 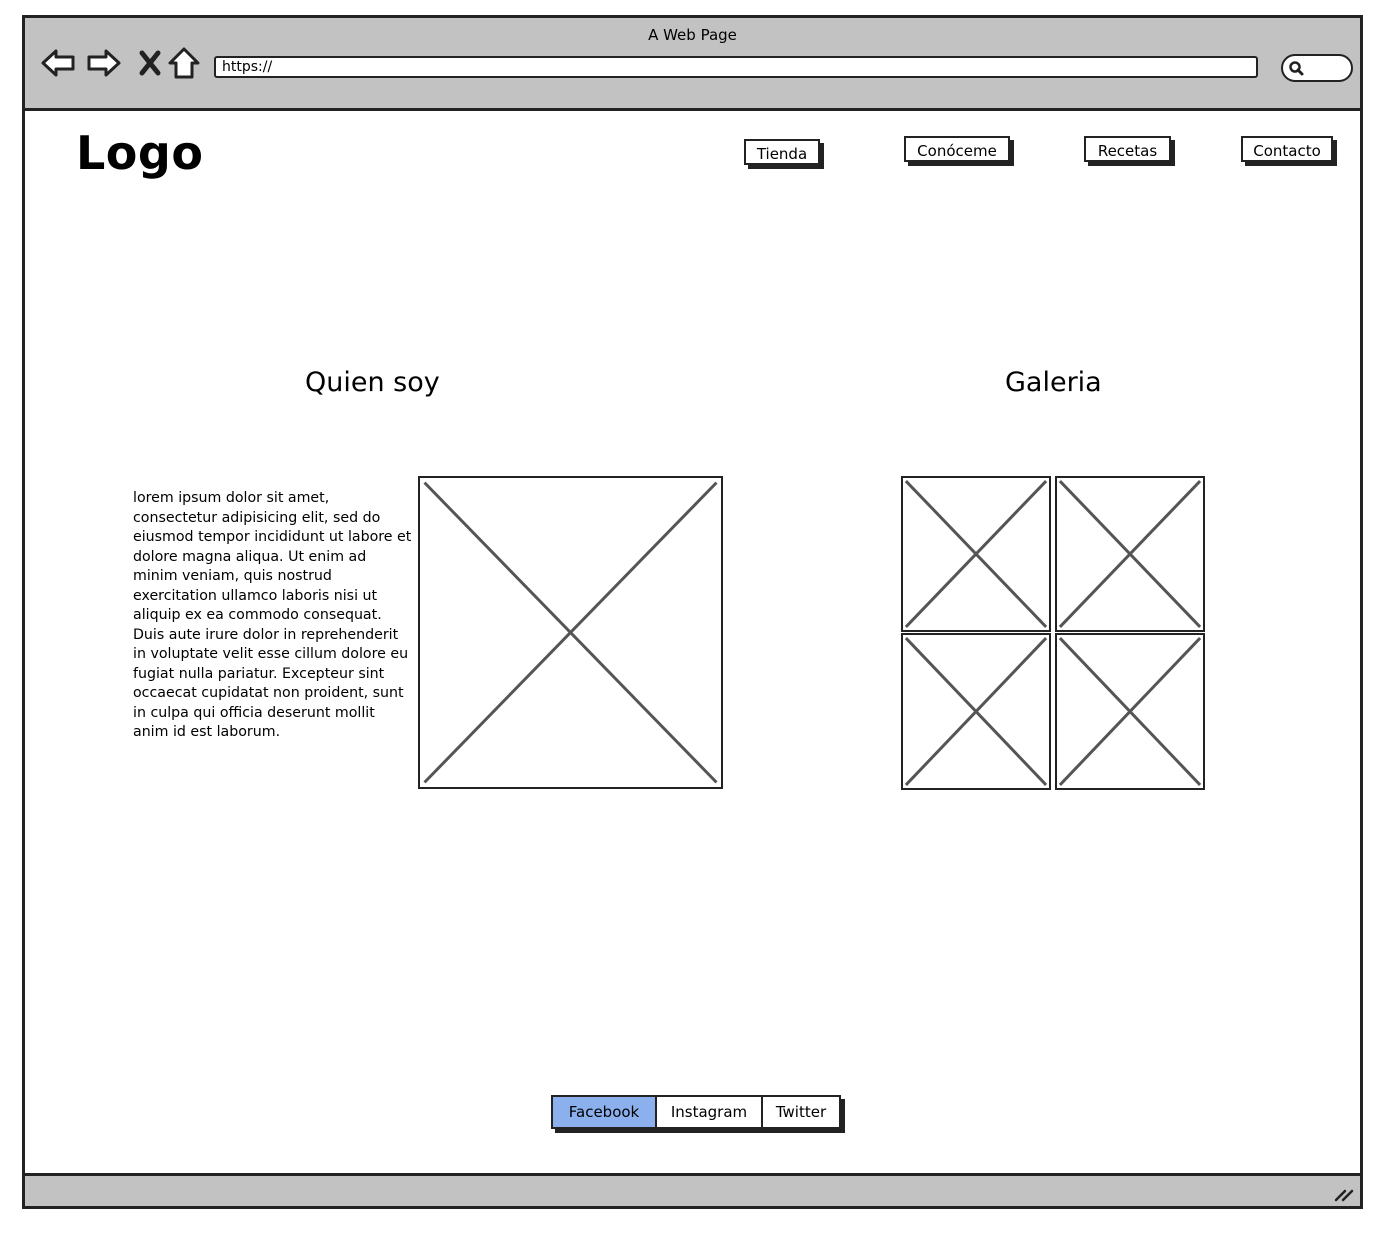 I want to click on logo: Logo, so click(x=139, y=153).